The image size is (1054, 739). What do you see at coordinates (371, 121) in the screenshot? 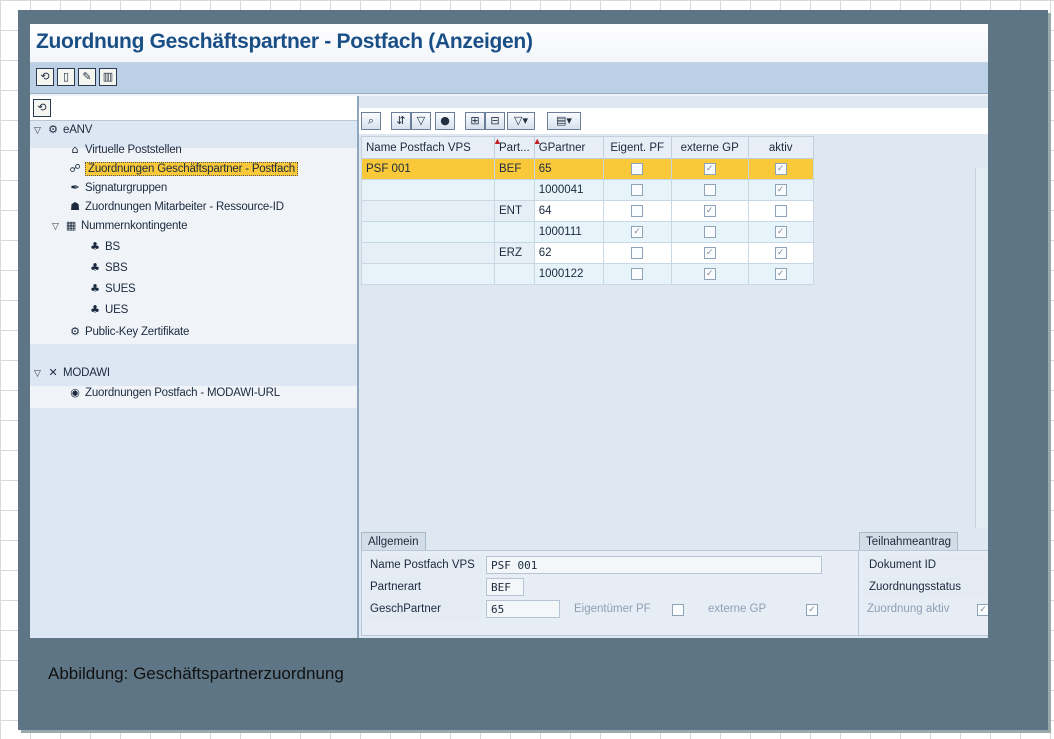
I see `details-icon: ⌕` at bounding box center [371, 121].